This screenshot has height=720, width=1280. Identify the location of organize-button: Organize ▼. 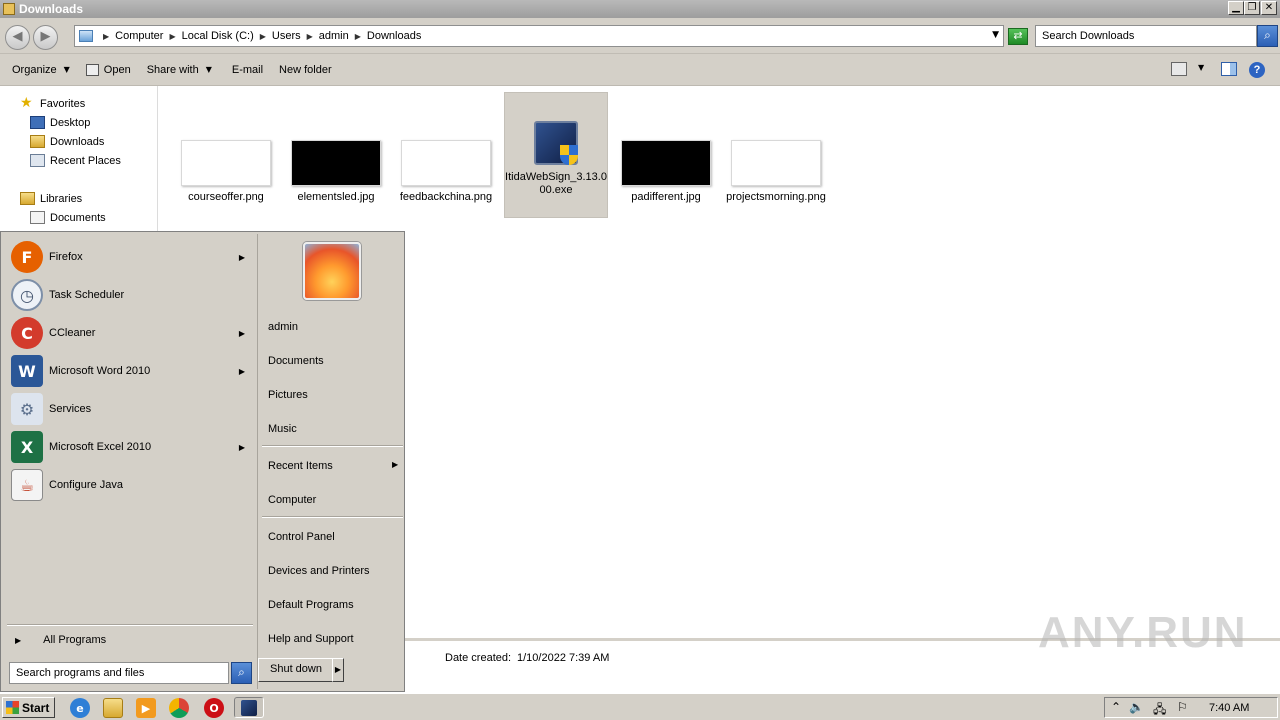
(41, 70).